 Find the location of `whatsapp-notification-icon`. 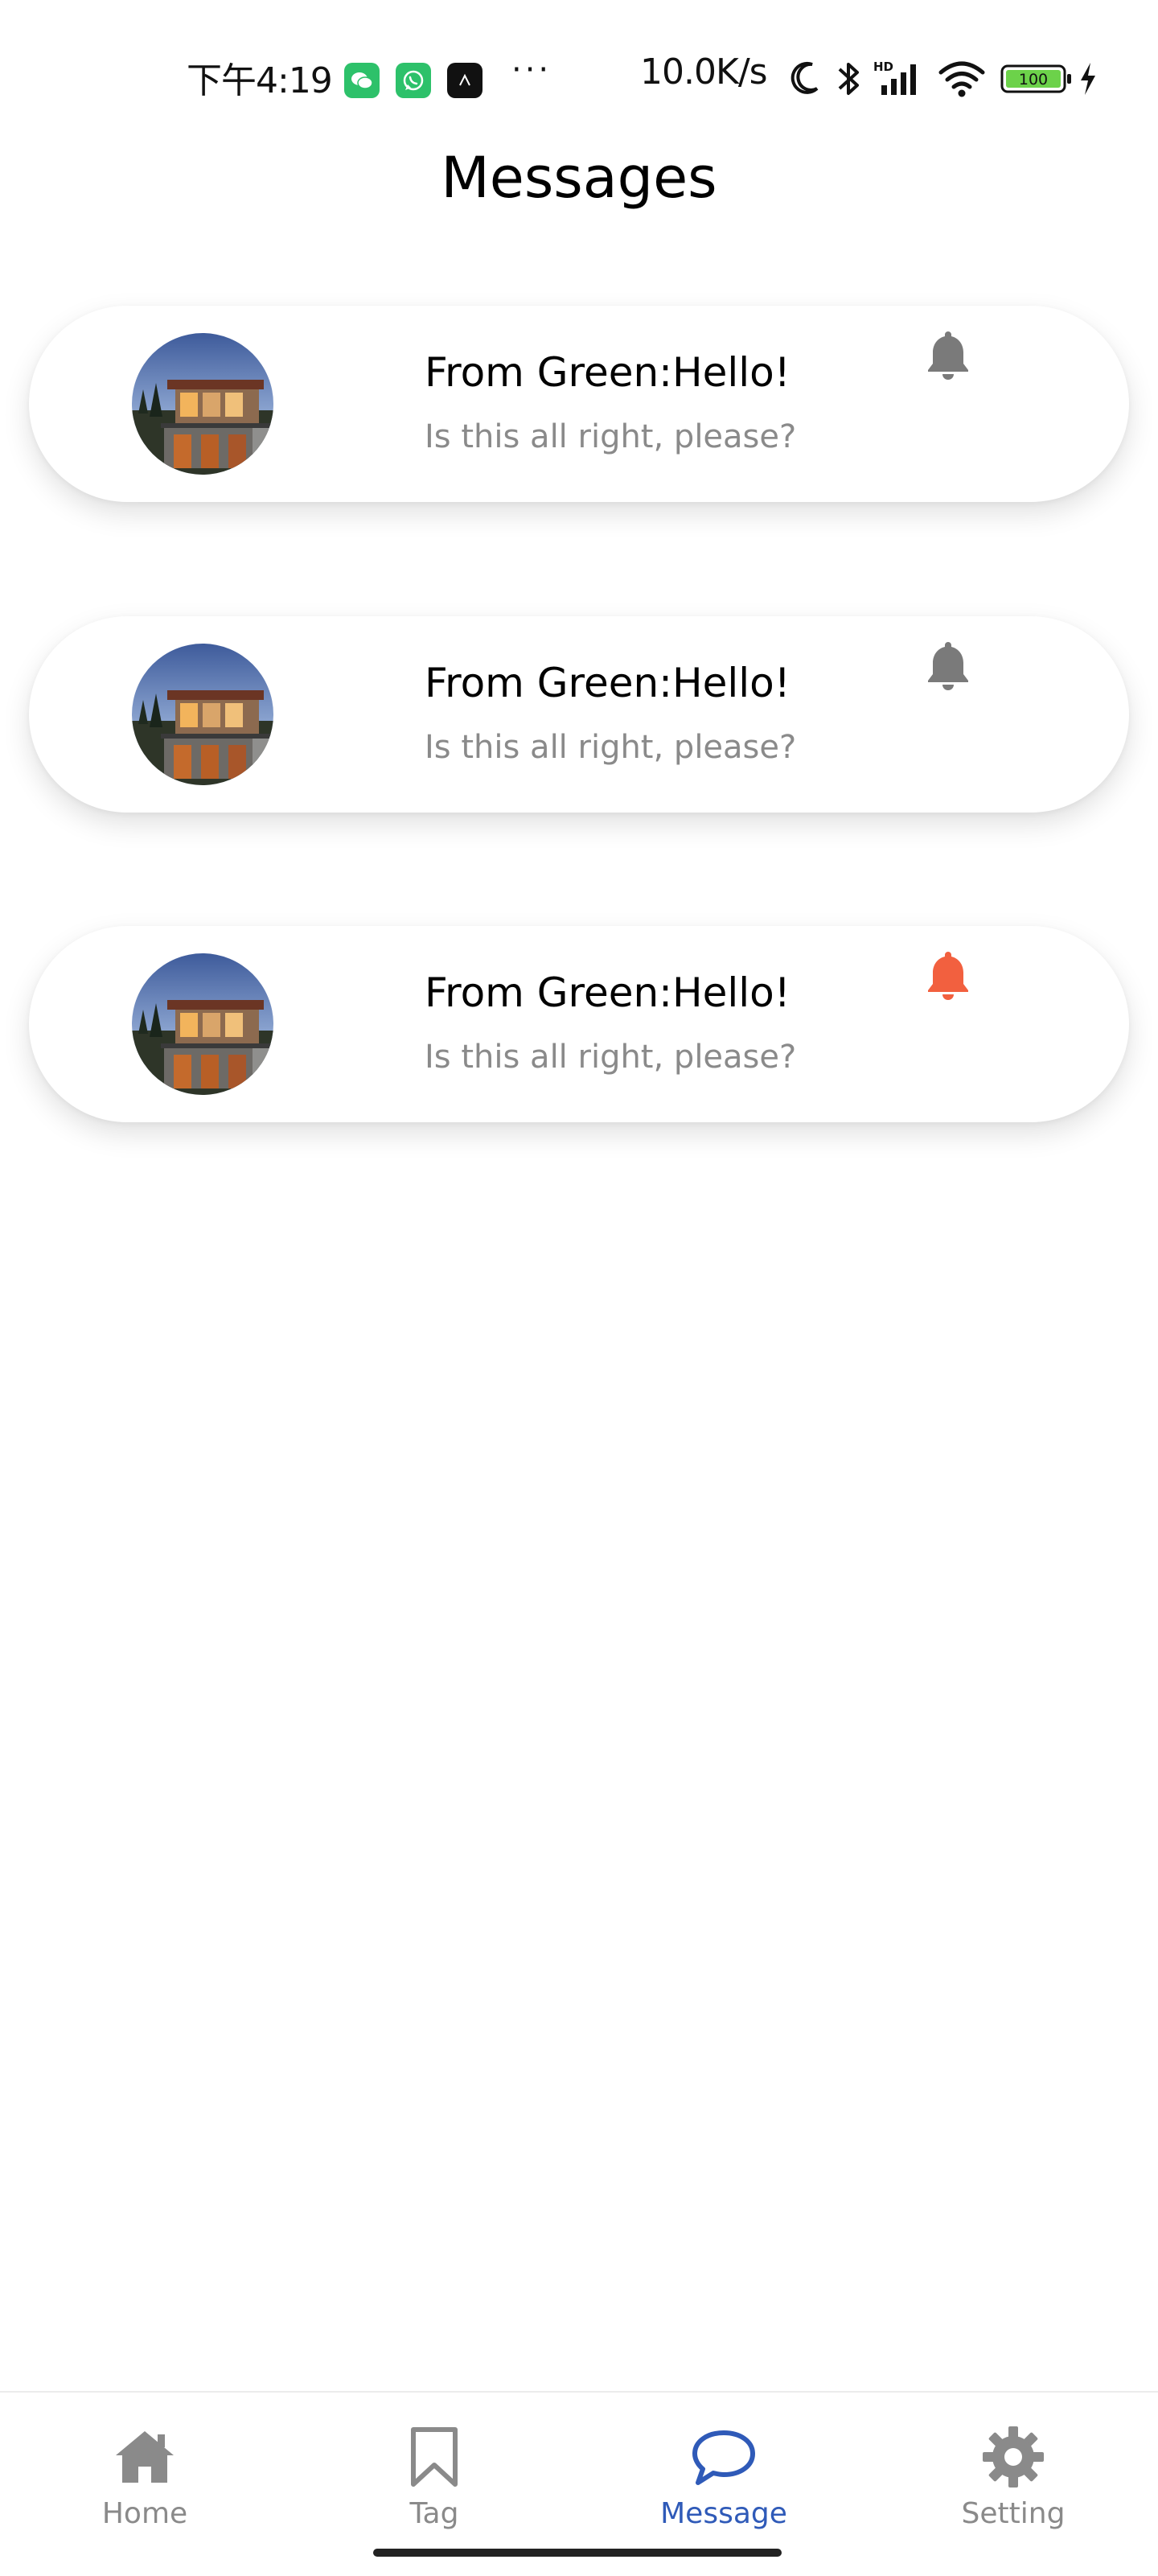

whatsapp-notification-icon is located at coordinates (413, 80).